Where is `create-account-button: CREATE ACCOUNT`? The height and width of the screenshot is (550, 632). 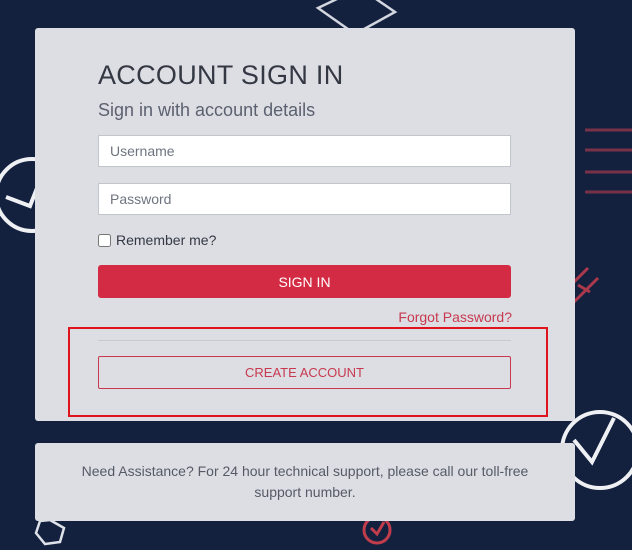
create-account-button: CREATE ACCOUNT is located at coordinates (304, 372).